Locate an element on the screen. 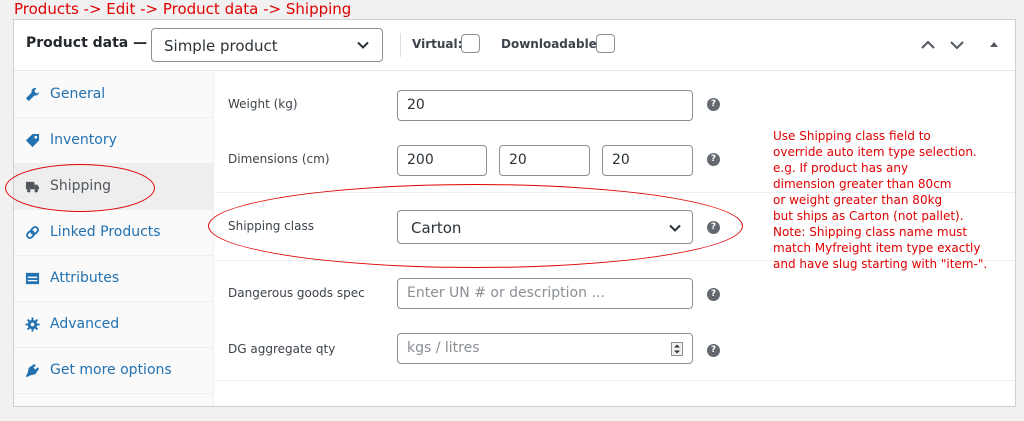 The height and width of the screenshot is (421, 1024). tag-icon is located at coordinates (32, 140).